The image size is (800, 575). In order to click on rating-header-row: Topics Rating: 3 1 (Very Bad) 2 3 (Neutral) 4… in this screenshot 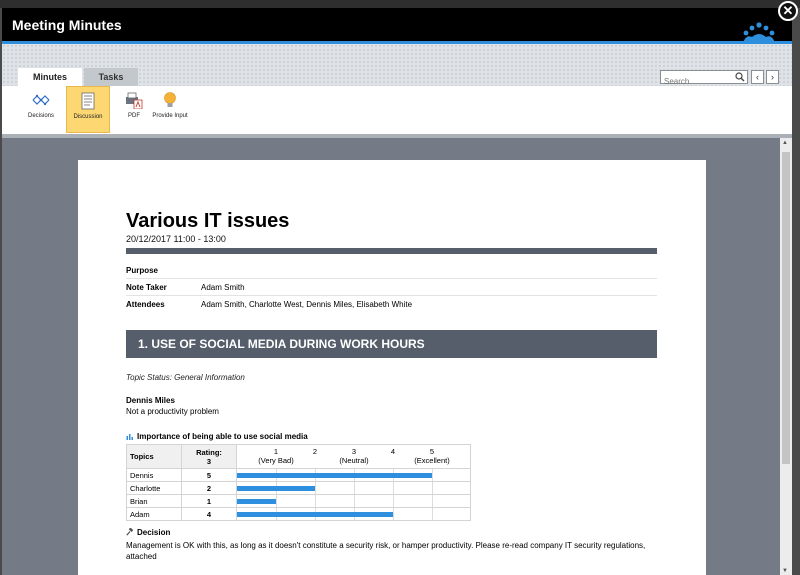, I will do `click(298, 456)`.